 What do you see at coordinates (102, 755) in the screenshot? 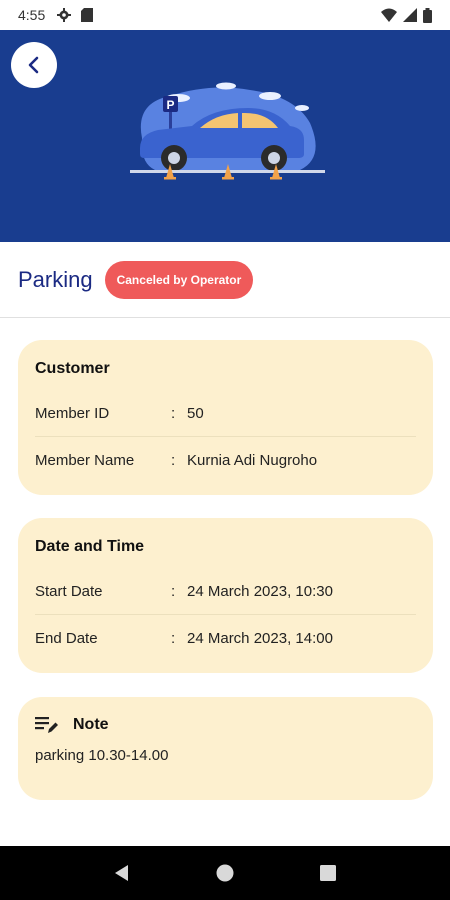
I see `note-text: parking 10.30-14.00` at bounding box center [102, 755].